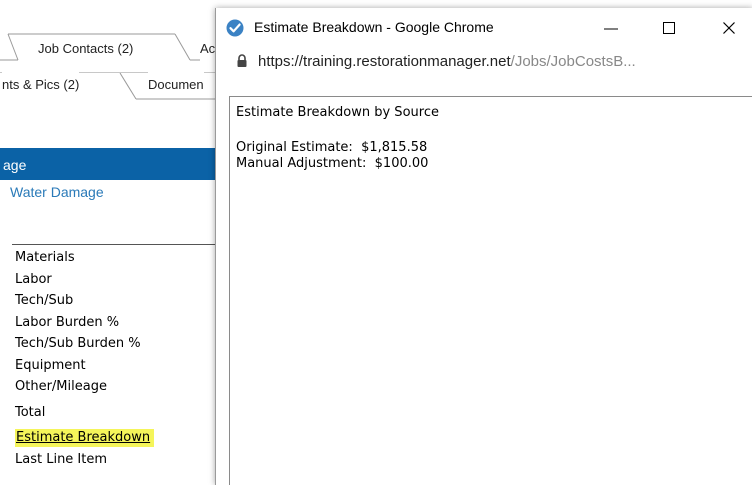 The width and height of the screenshot is (752, 485). I want to click on water-damage-link: Water Damage, so click(57, 192).